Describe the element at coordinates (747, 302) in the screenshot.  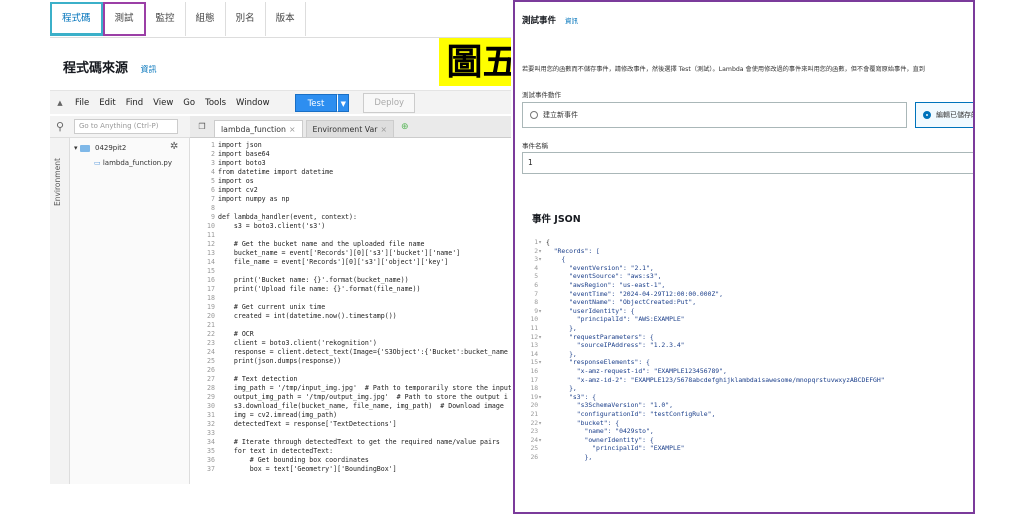
I see `json-line: 8 "eventName": "ObjectCreated:Put",` at that location.